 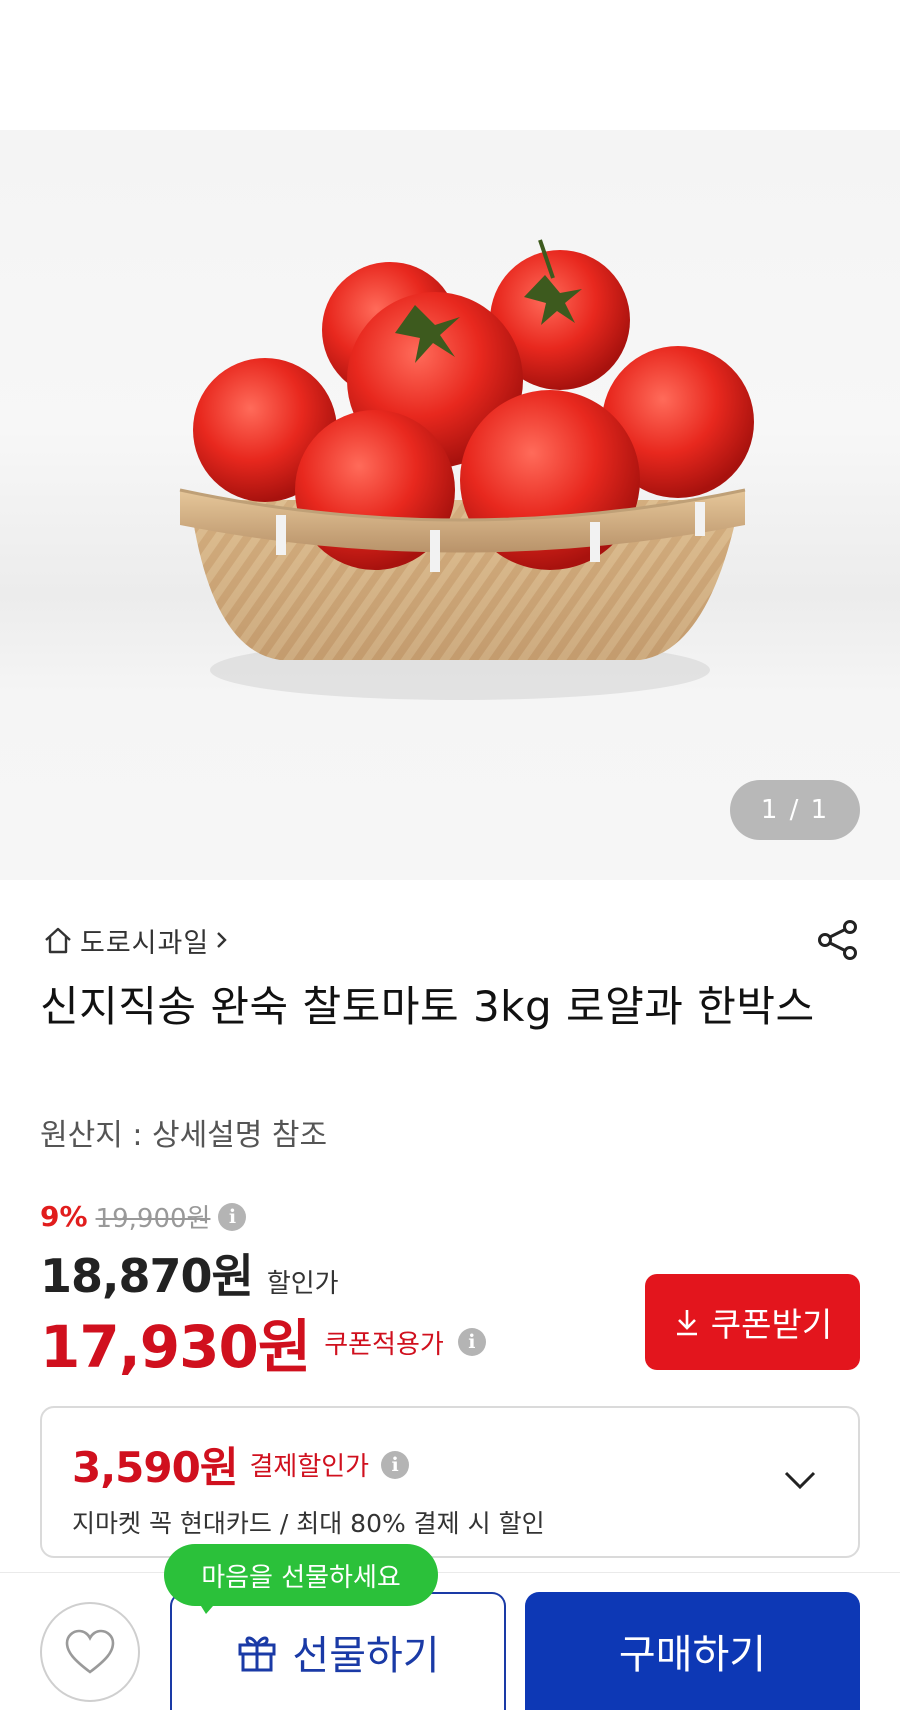 What do you see at coordinates (153, 1219) in the screenshot?
I see `original-price: 19,900원` at bounding box center [153, 1219].